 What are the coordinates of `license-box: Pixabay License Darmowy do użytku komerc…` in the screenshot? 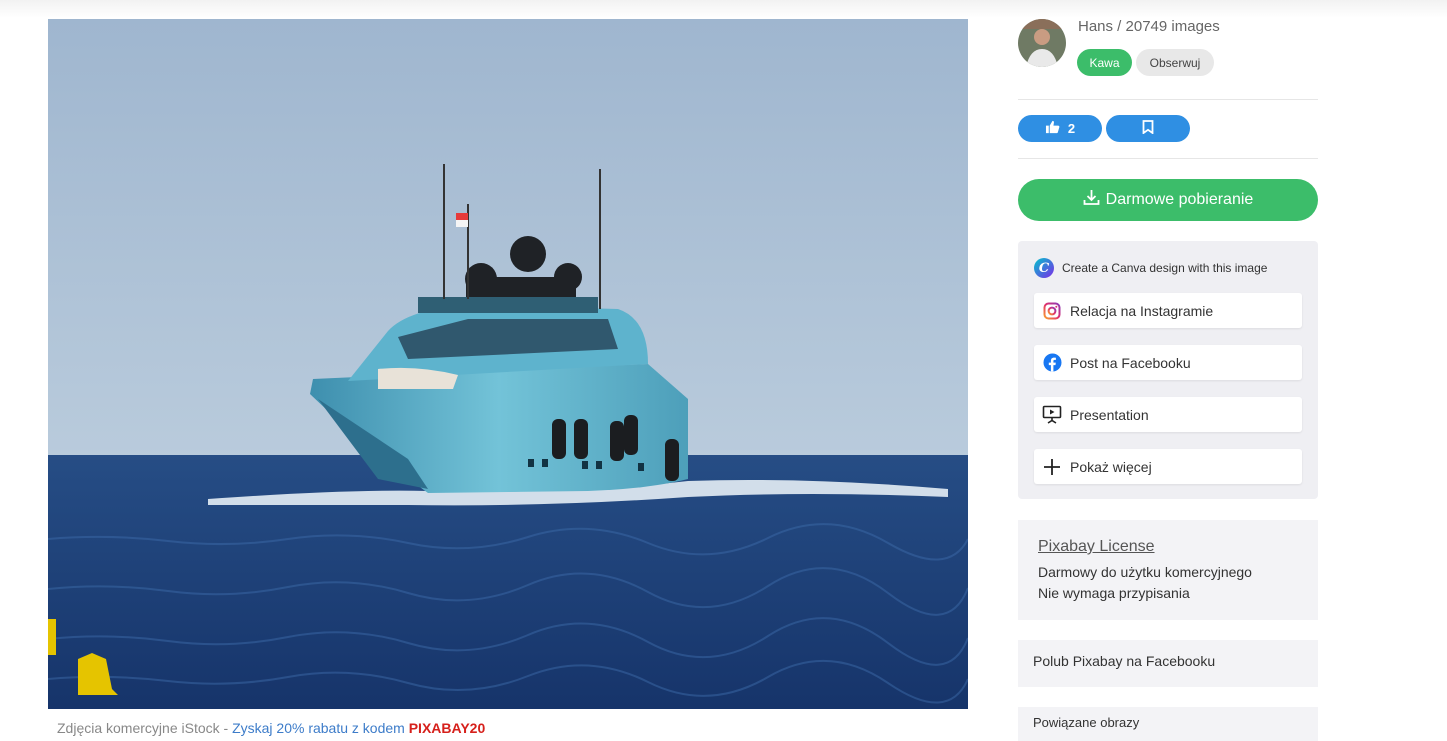 It's located at (1168, 570).